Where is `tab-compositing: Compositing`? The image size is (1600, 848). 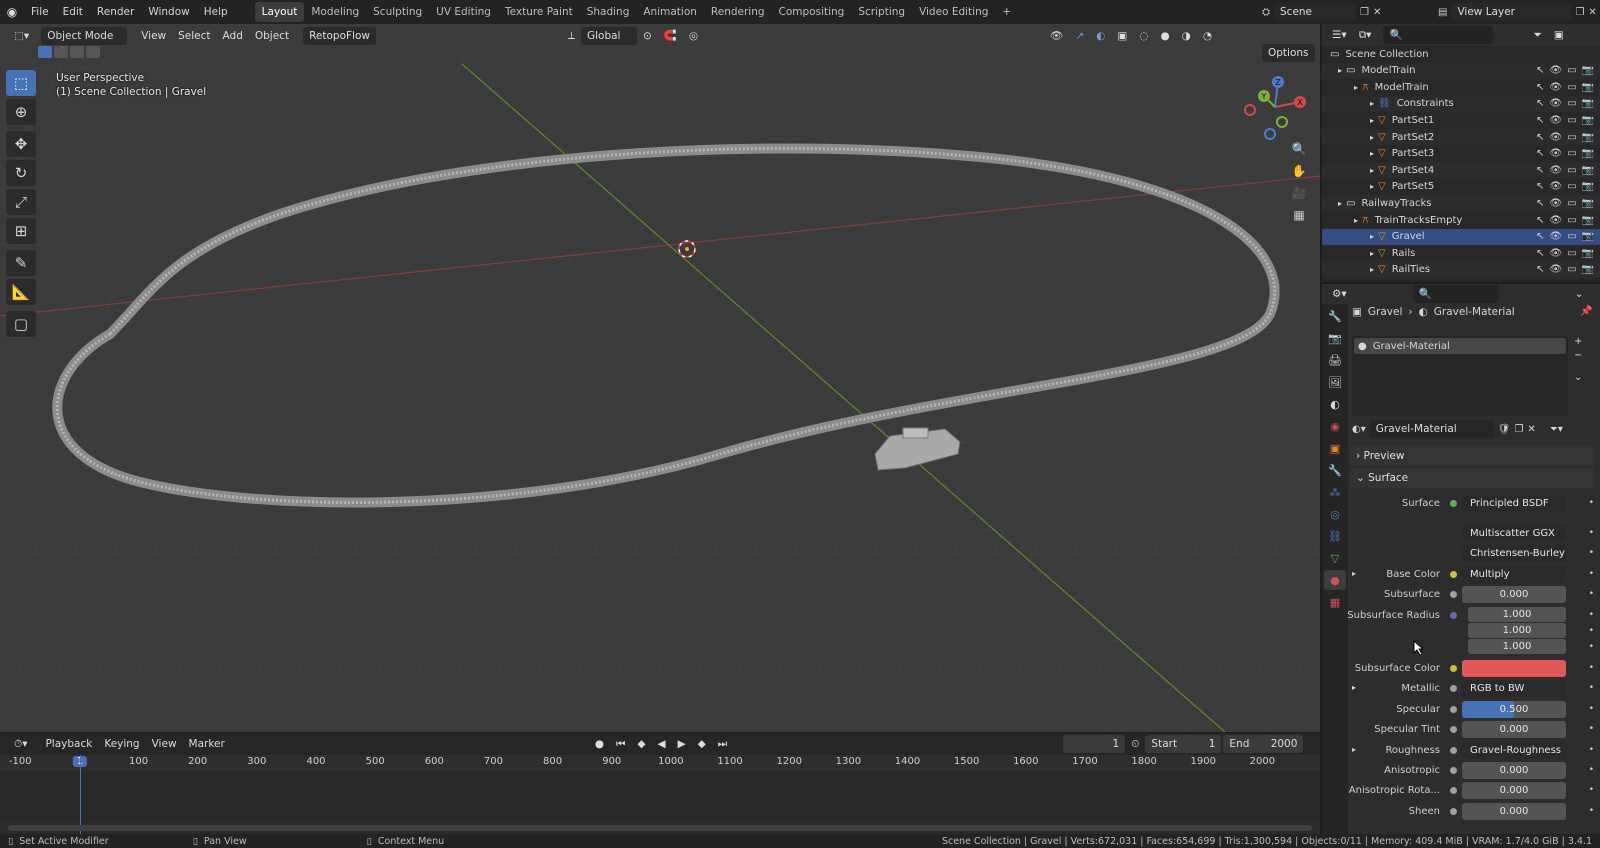 tab-compositing: Compositing is located at coordinates (812, 12).